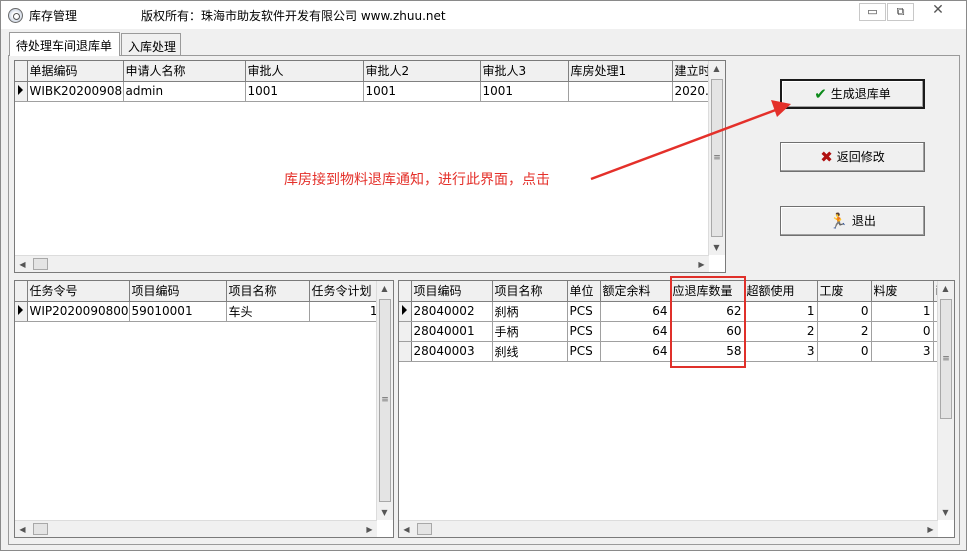 The width and height of the screenshot is (967, 551). I want to click on table-cell: 刹柄, so click(530, 311).